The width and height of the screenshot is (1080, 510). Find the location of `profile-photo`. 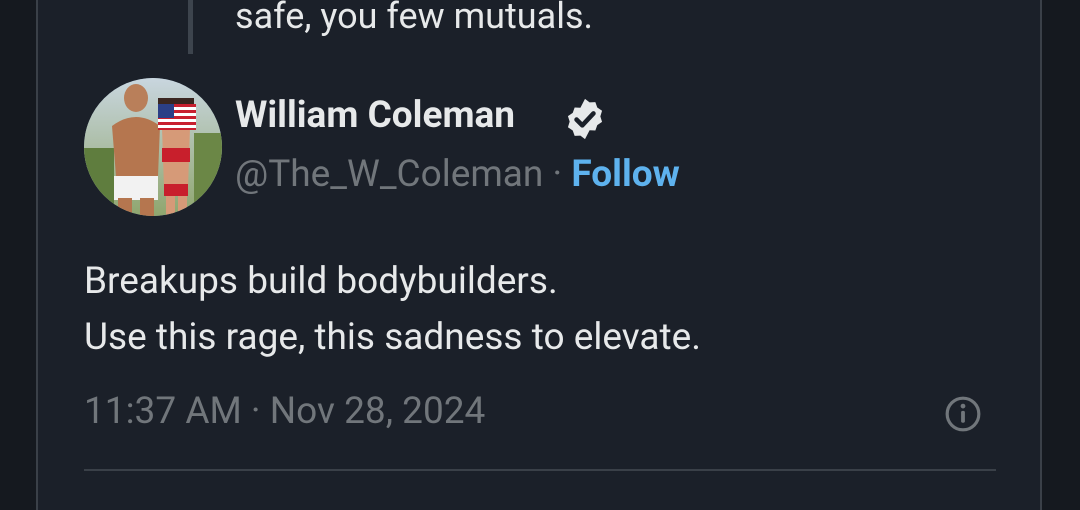

profile-photo is located at coordinates (153, 147).